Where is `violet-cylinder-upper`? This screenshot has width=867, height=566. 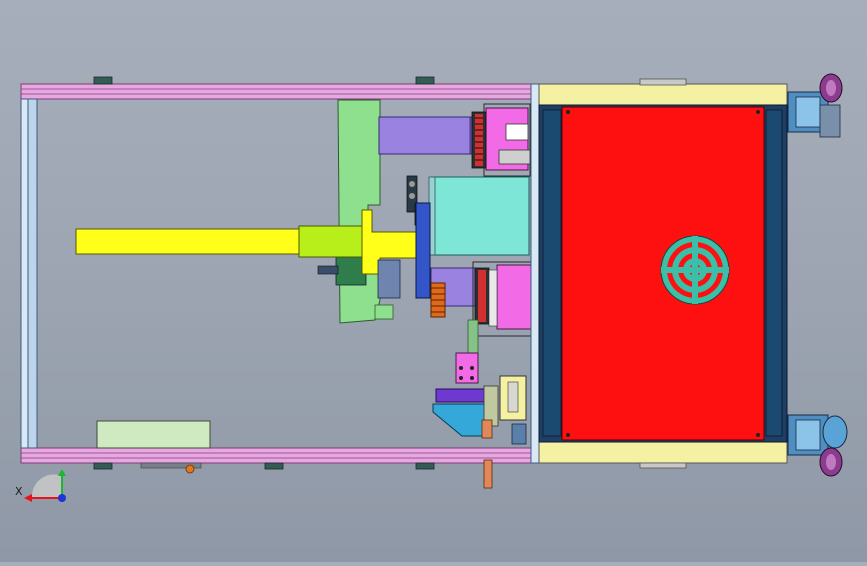 violet-cylinder-upper is located at coordinates (427, 135).